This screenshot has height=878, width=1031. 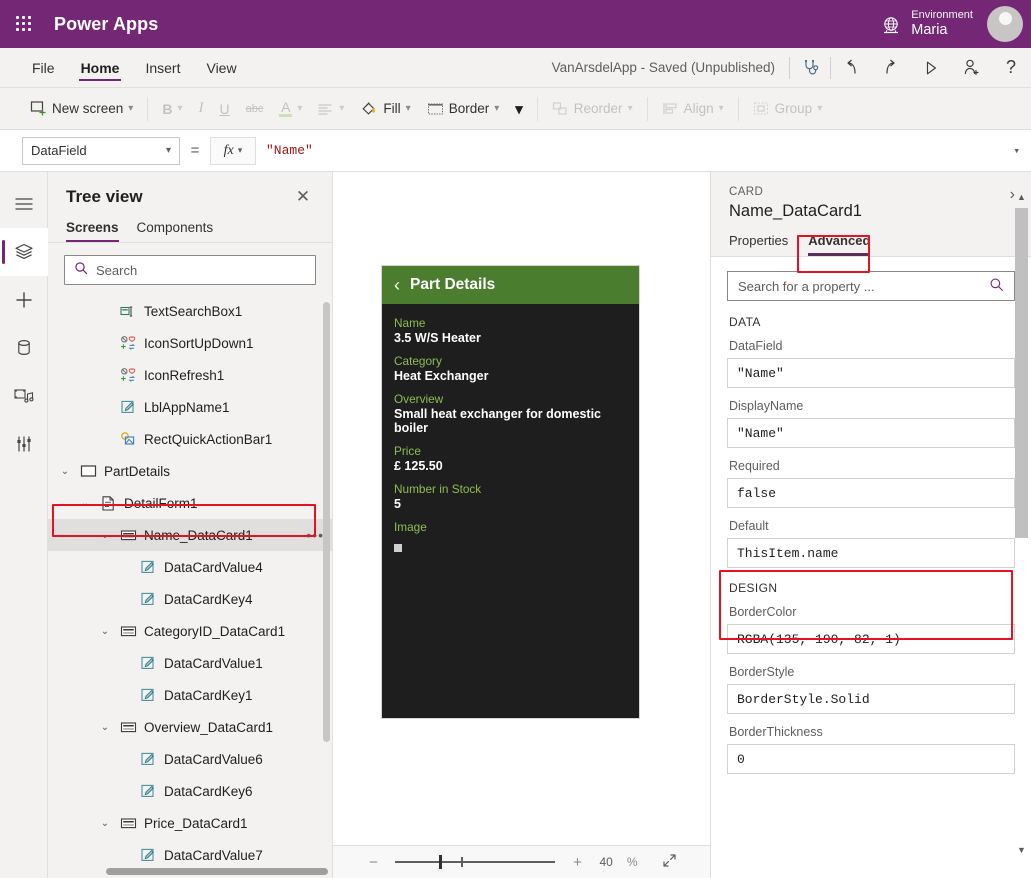 I want to click on tree-node-detailform1: ⌄ DetailForm1, so click(x=190, y=503).